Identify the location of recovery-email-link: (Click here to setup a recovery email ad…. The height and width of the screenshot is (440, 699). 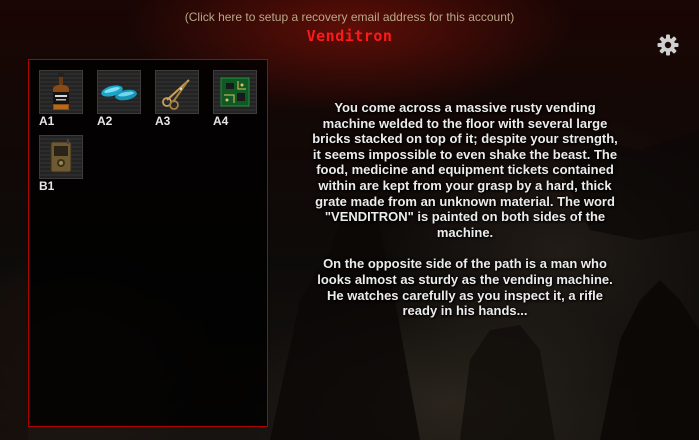
(349, 17).